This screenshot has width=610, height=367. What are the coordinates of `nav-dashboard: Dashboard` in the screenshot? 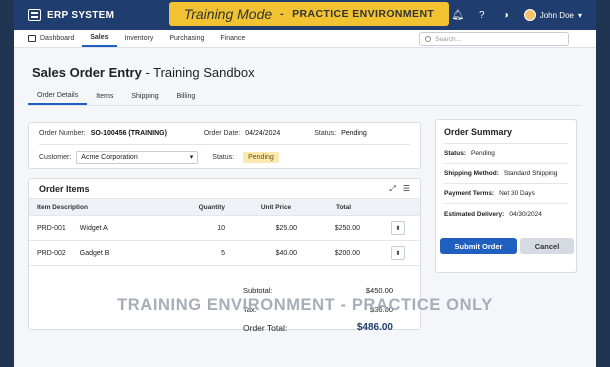 It's located at (48, 38).